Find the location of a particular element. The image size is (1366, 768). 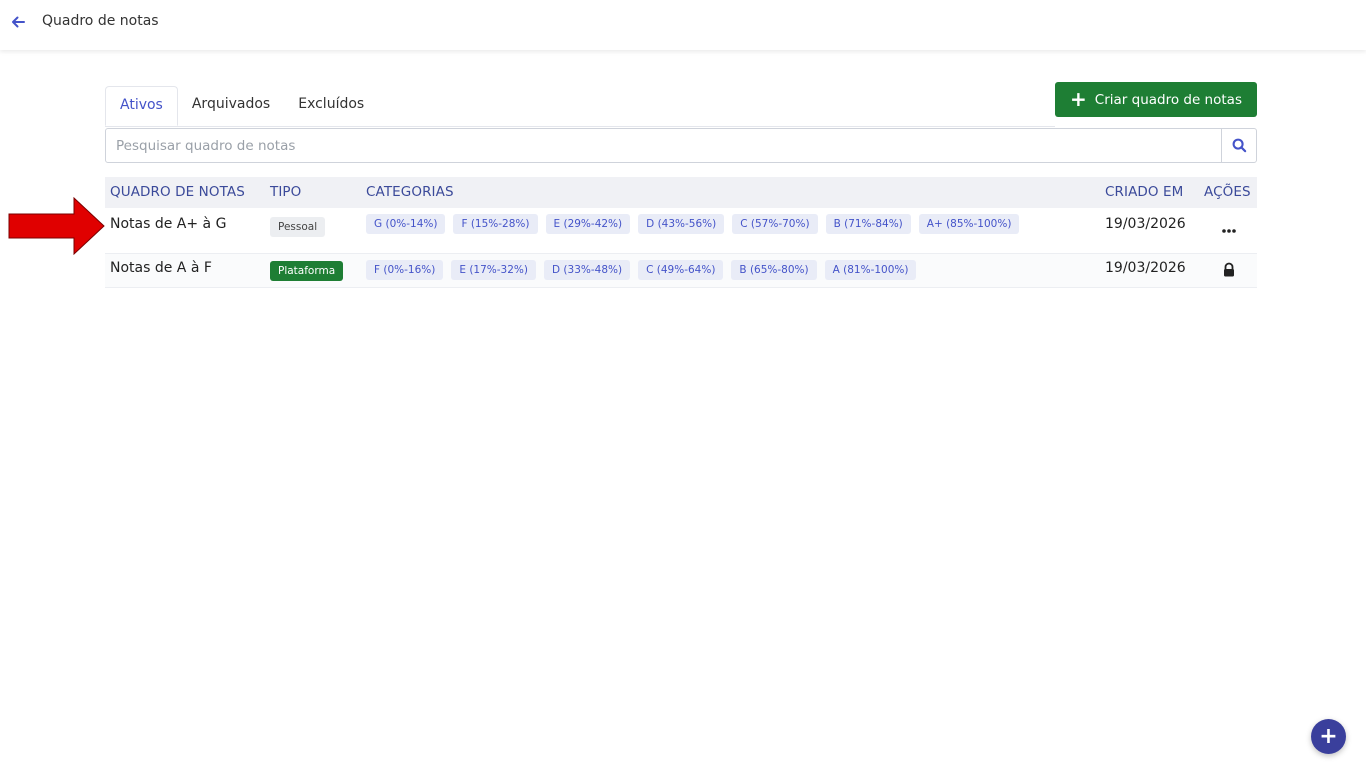

search-input is located at coordinates (663, 145).